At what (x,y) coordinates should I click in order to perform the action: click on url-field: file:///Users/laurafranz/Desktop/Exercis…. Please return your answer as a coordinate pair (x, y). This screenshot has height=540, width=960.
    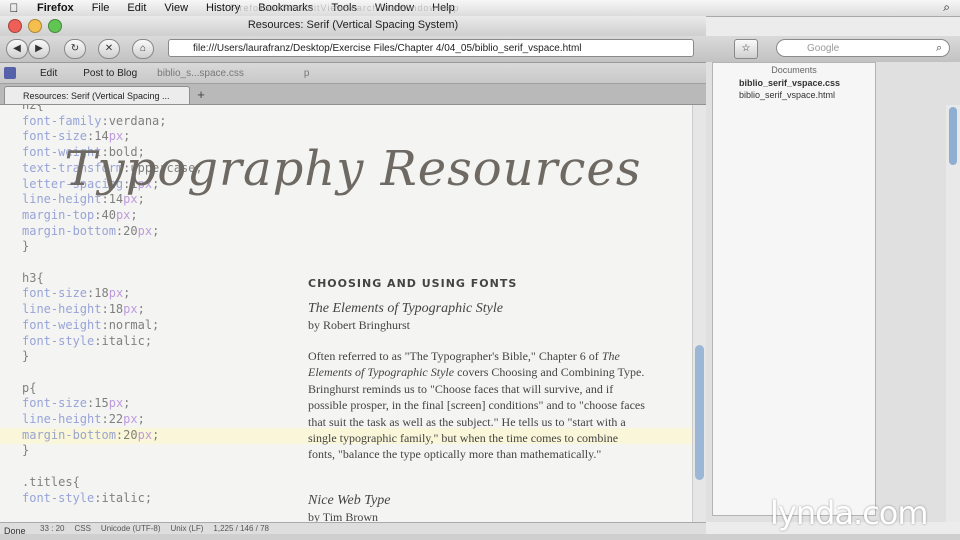
    Looking at the image, I should click on (431, 48).